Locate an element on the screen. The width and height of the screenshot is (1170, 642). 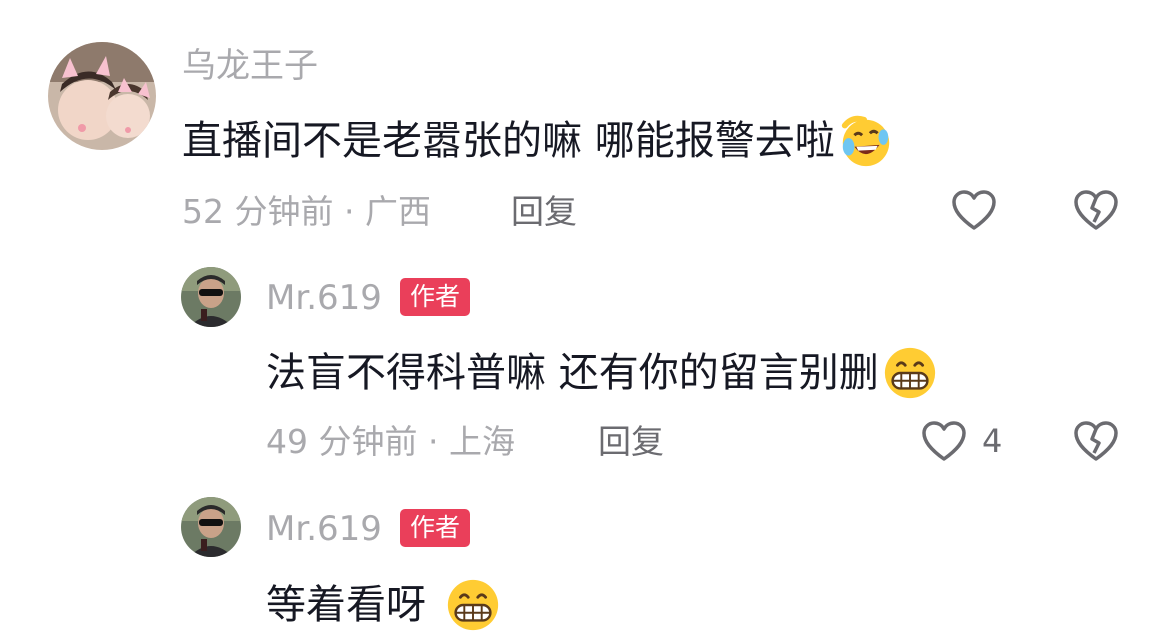
like-button is located at coordinates (981, 210).